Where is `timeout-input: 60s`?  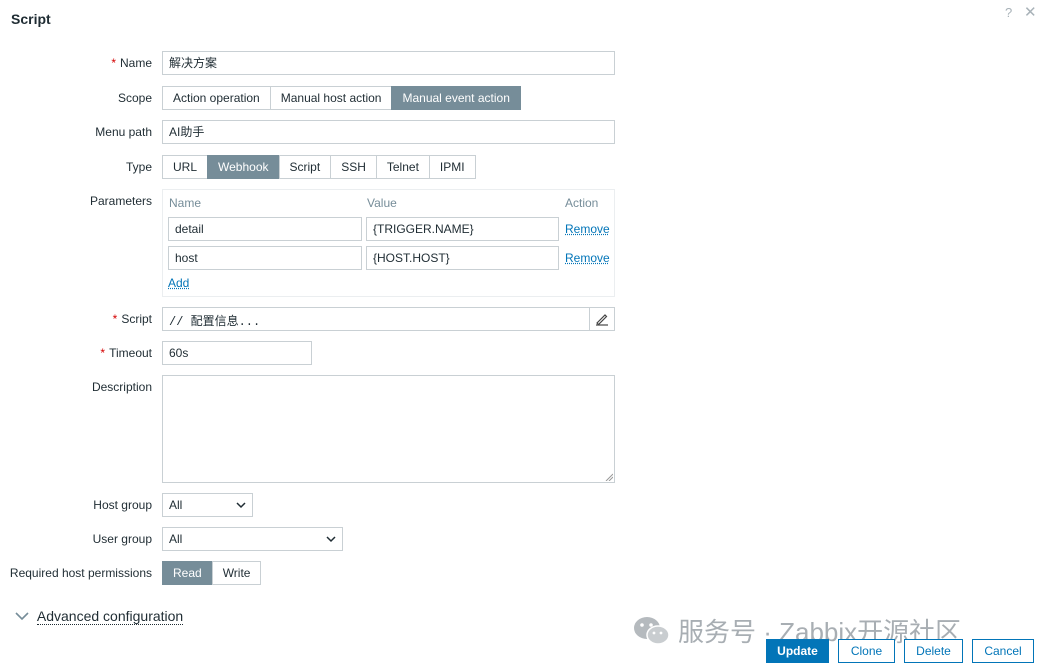
timeout-input: 60s is located at coordinates (237, 353).